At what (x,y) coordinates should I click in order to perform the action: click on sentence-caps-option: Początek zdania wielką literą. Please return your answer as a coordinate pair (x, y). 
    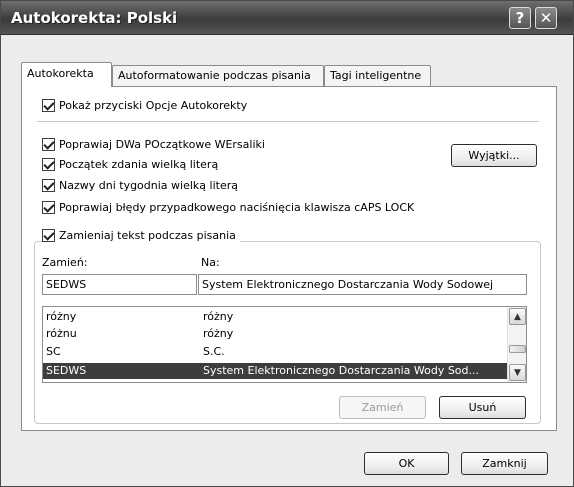
    Looking at the image, I should click on (130, 164).